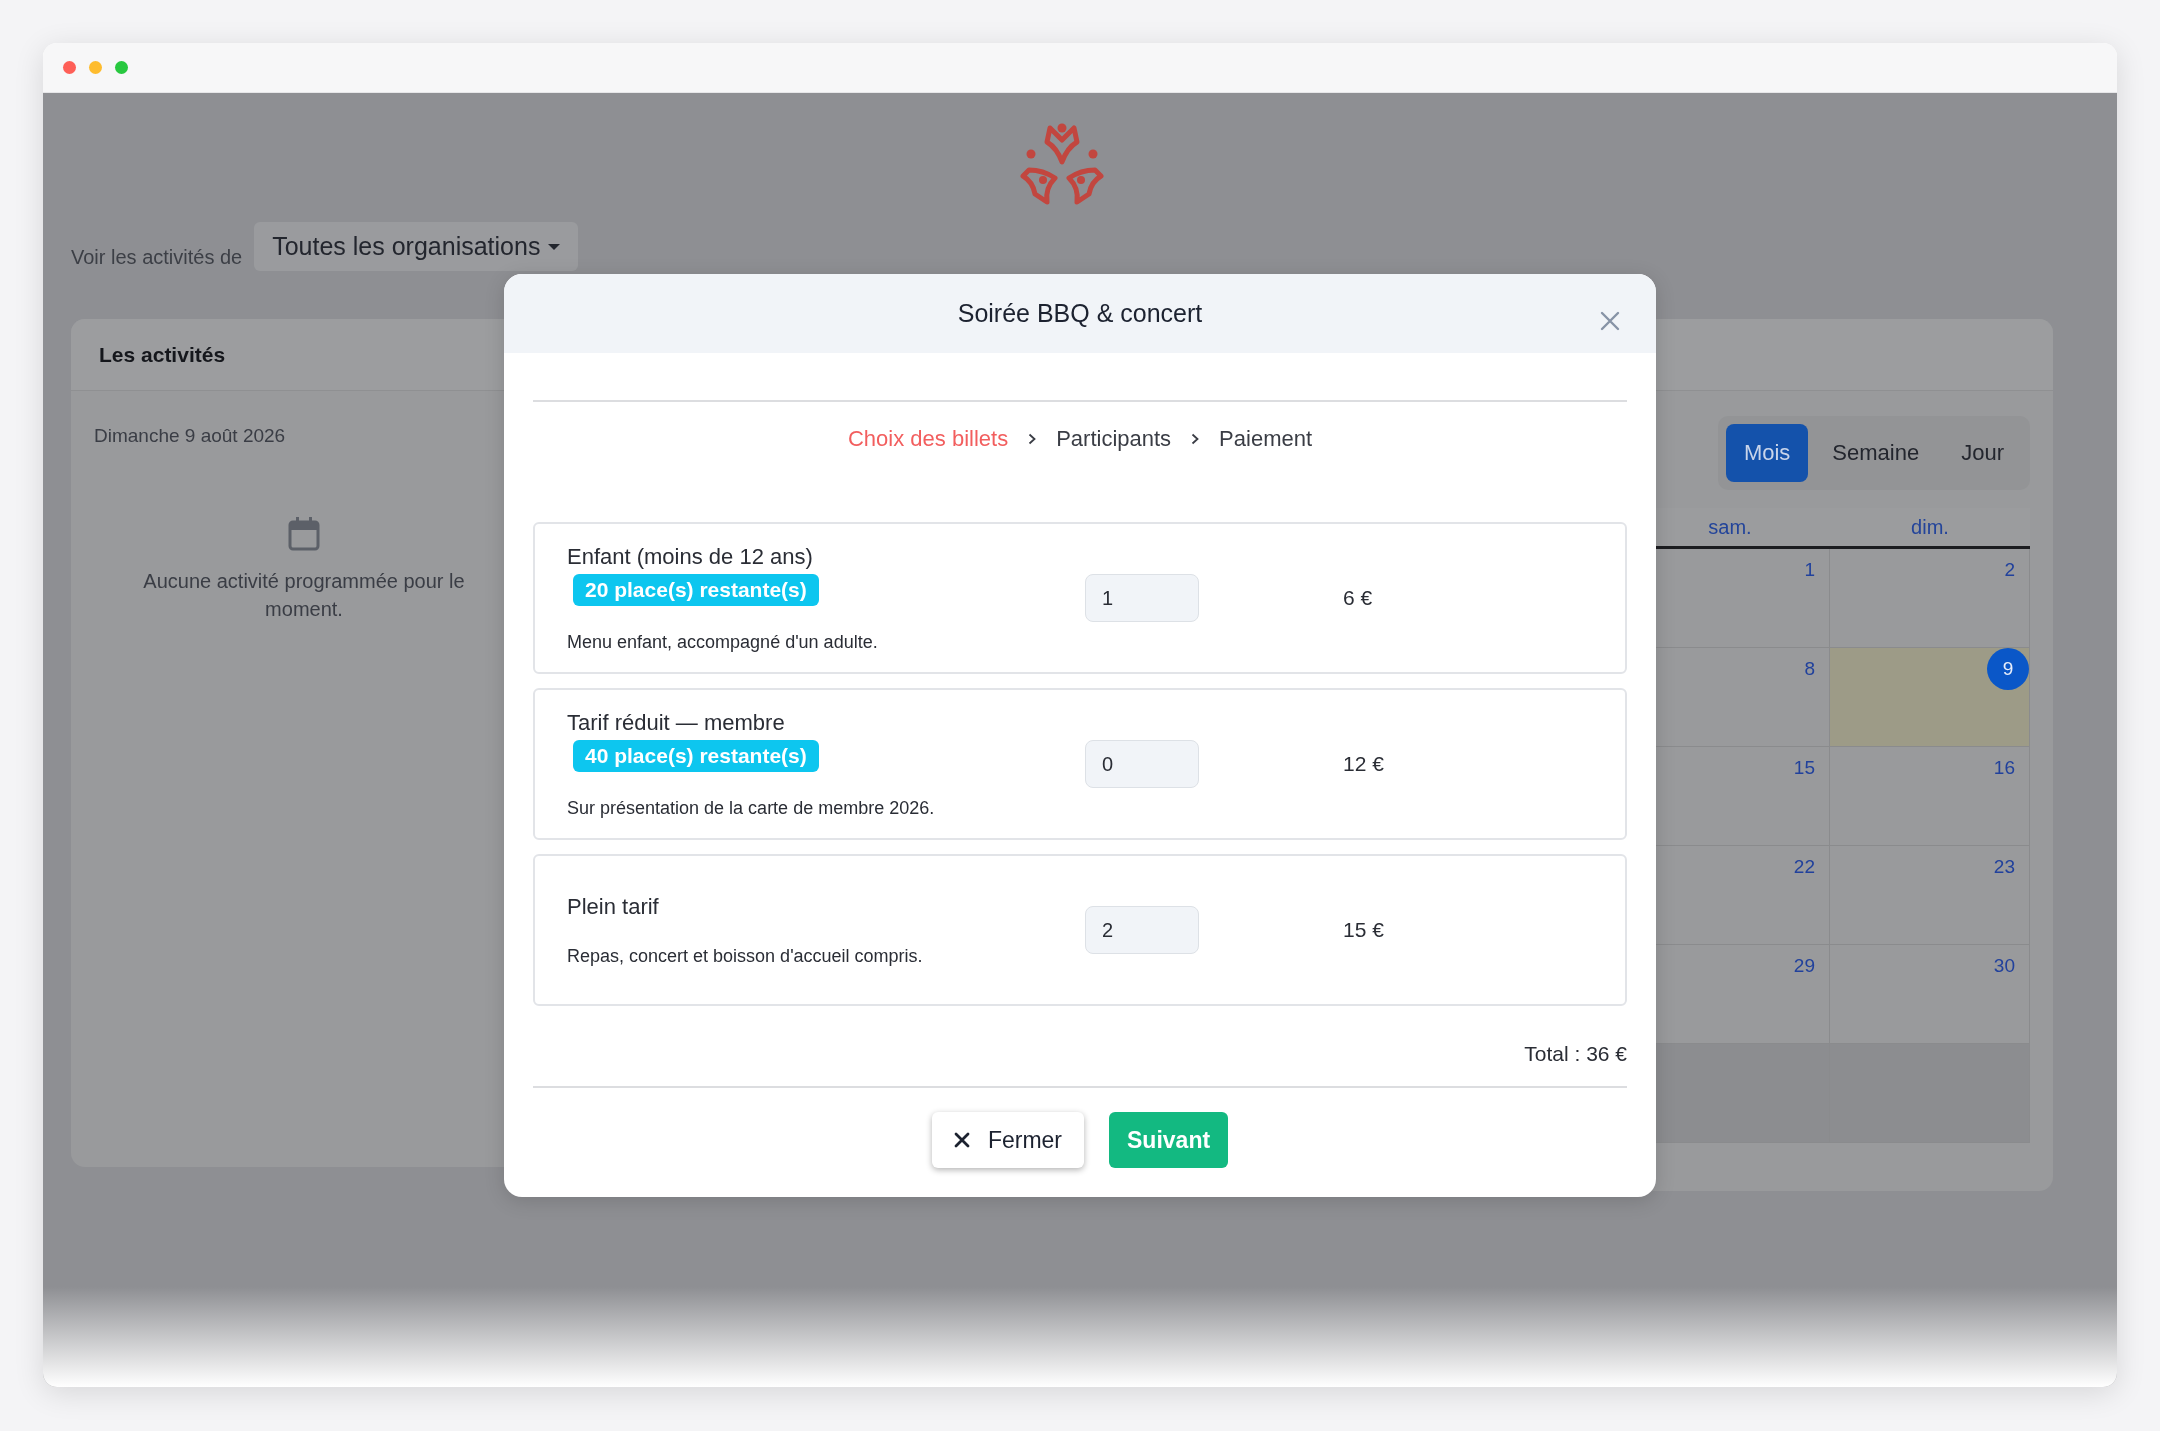 The width and height of the screenshot is (2160, 1431). Describe the element at coordinates (95, 67) in the screenshot. I see `minimize-window-icon` at that location.